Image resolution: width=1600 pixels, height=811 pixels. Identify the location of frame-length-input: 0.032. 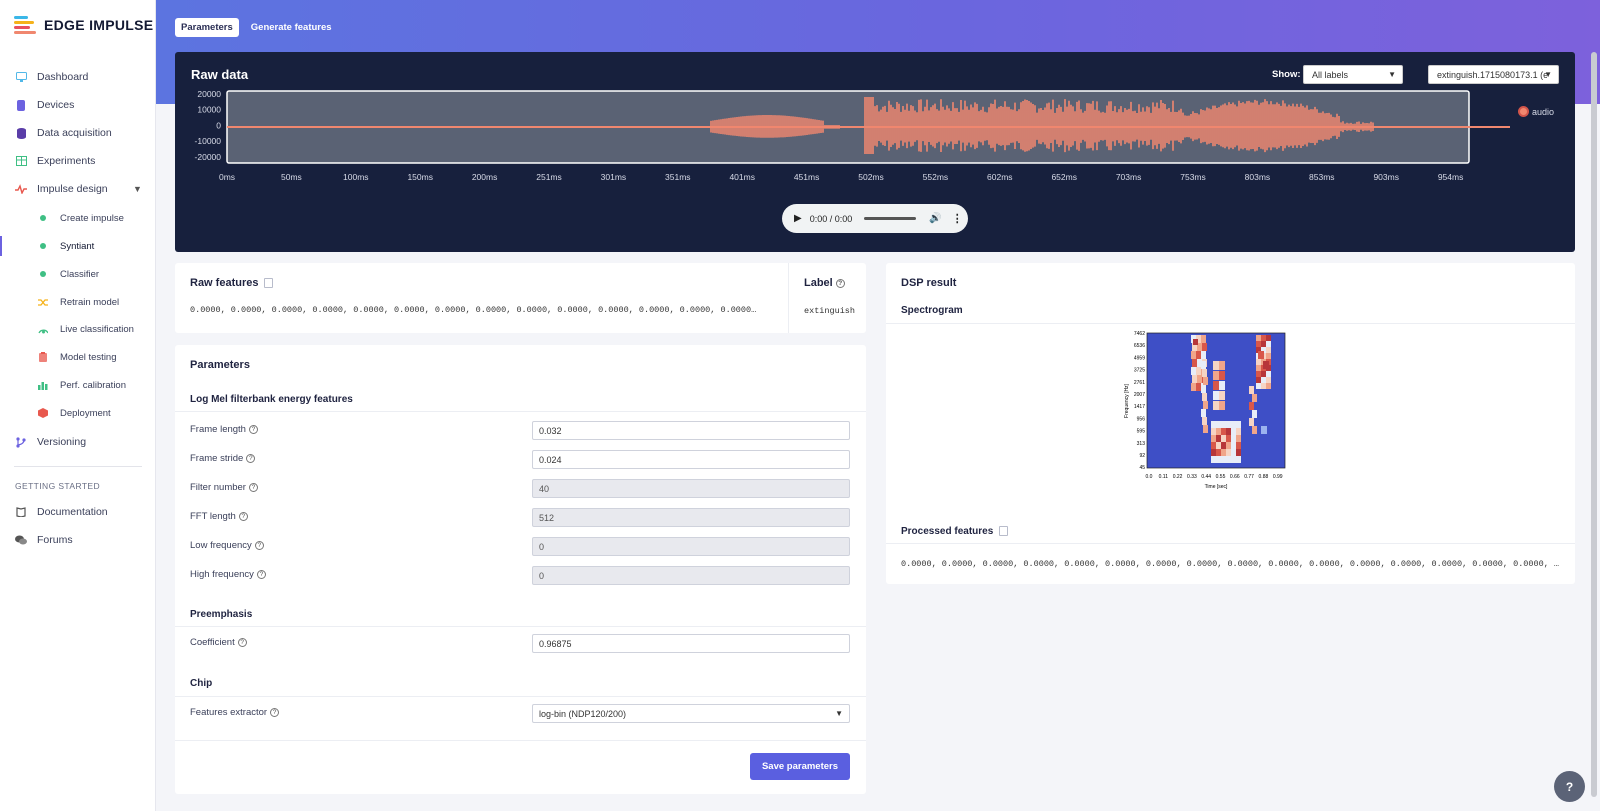
(691, 430).